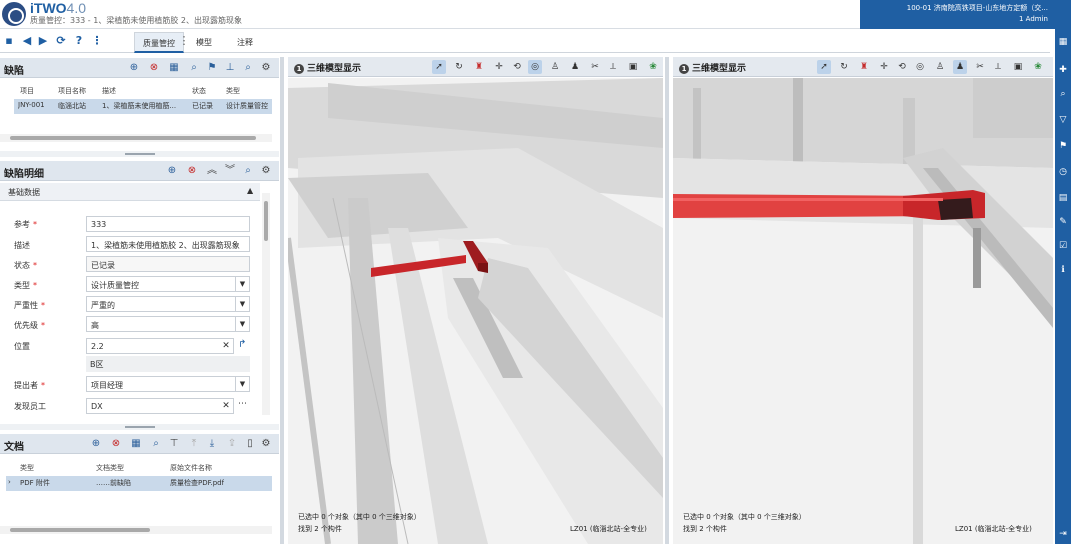 The width and height of the screenshot is (1071, 544). I want to click on orbit-icon: ⟲, so click(902, 67).